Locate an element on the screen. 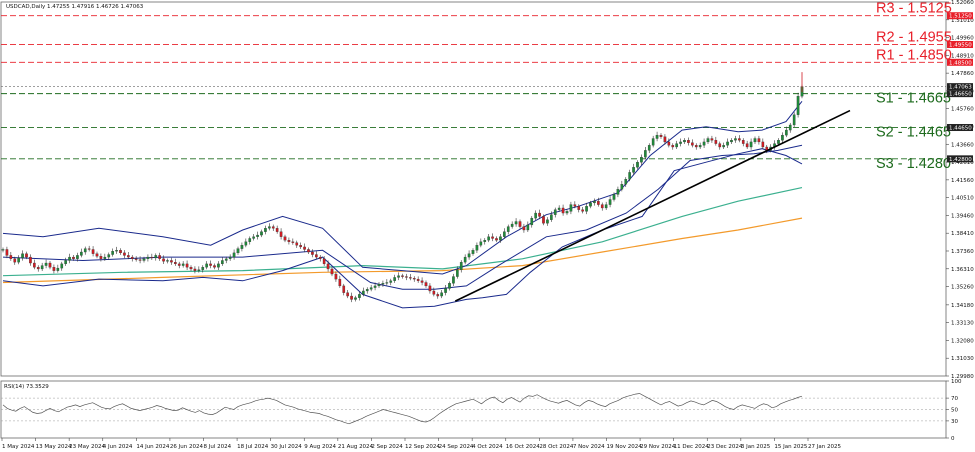 The height and width of the screenshot is (452, 975). date-tick-label: 15 Jan 2025 is located at coordinates (790, 447).